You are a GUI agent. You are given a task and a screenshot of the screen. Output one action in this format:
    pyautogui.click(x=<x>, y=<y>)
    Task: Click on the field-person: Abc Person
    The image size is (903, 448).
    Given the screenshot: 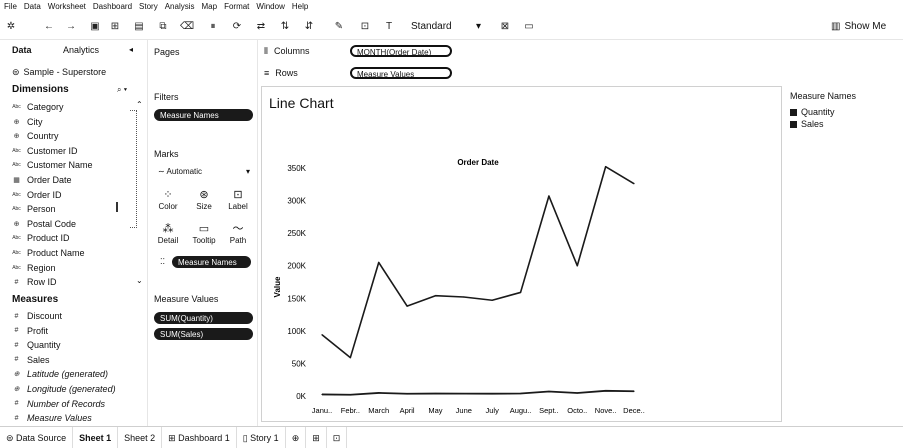 What is the action you would take?
    pyautogui.click(x=33, y=209)
    